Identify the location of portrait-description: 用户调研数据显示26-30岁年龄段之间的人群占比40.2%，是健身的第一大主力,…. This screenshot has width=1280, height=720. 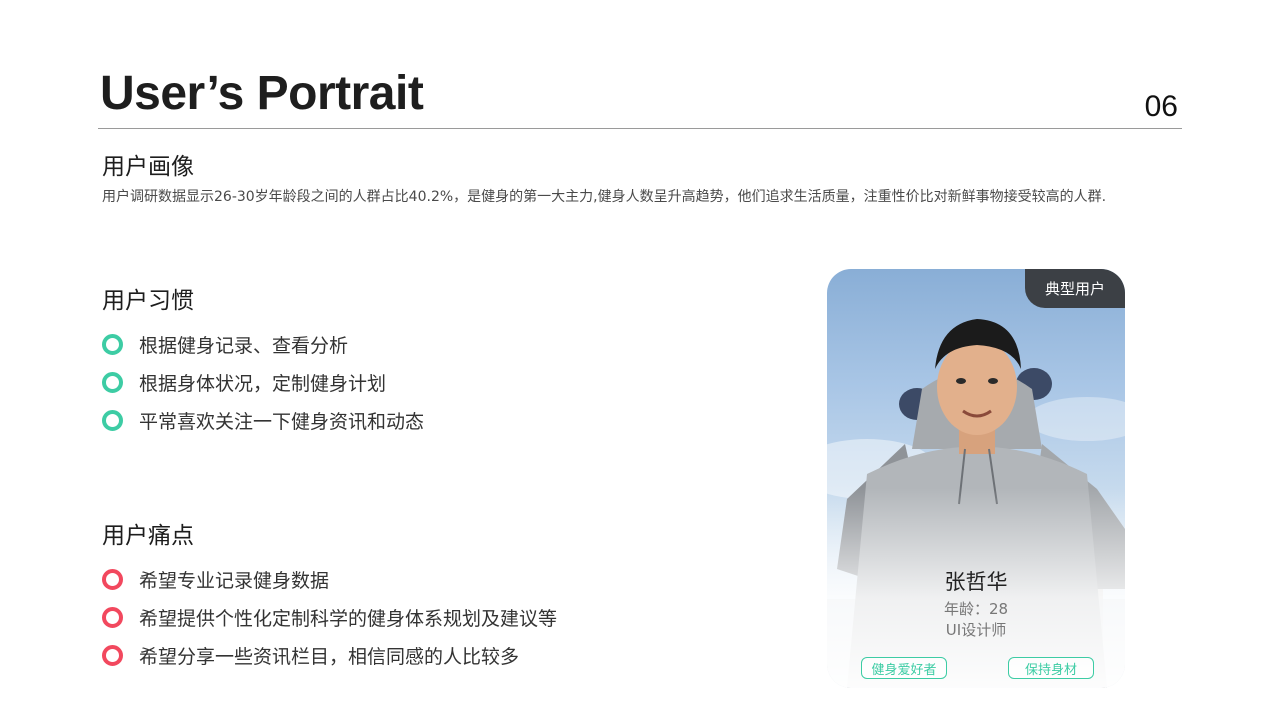
(604, 197).